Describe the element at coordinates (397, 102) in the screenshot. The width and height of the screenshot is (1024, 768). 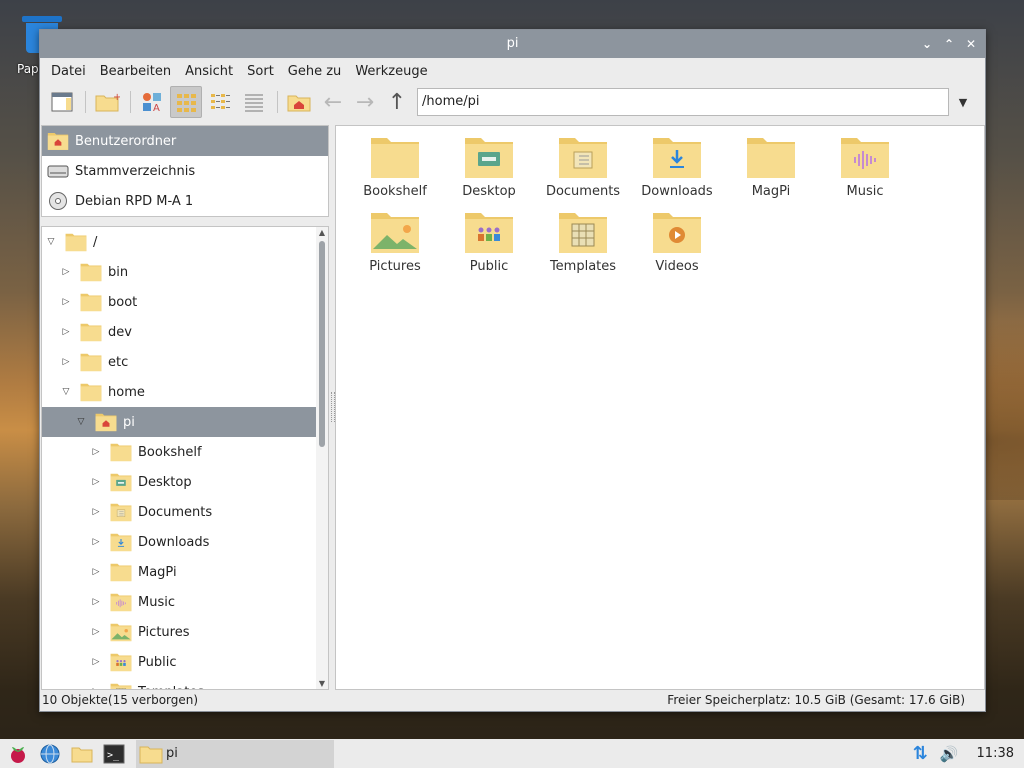
I see `up-arrow-icon: ↑` at that location.